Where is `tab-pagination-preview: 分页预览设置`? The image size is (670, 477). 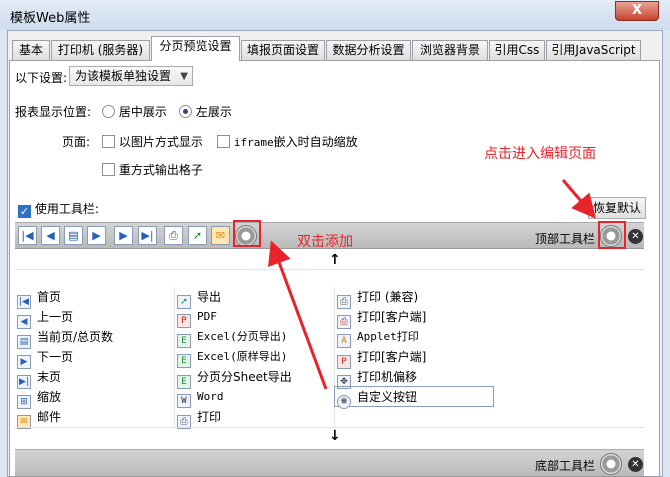 tab-pagination-preview: 分页预览设置 is located at coordinates (195, 48).